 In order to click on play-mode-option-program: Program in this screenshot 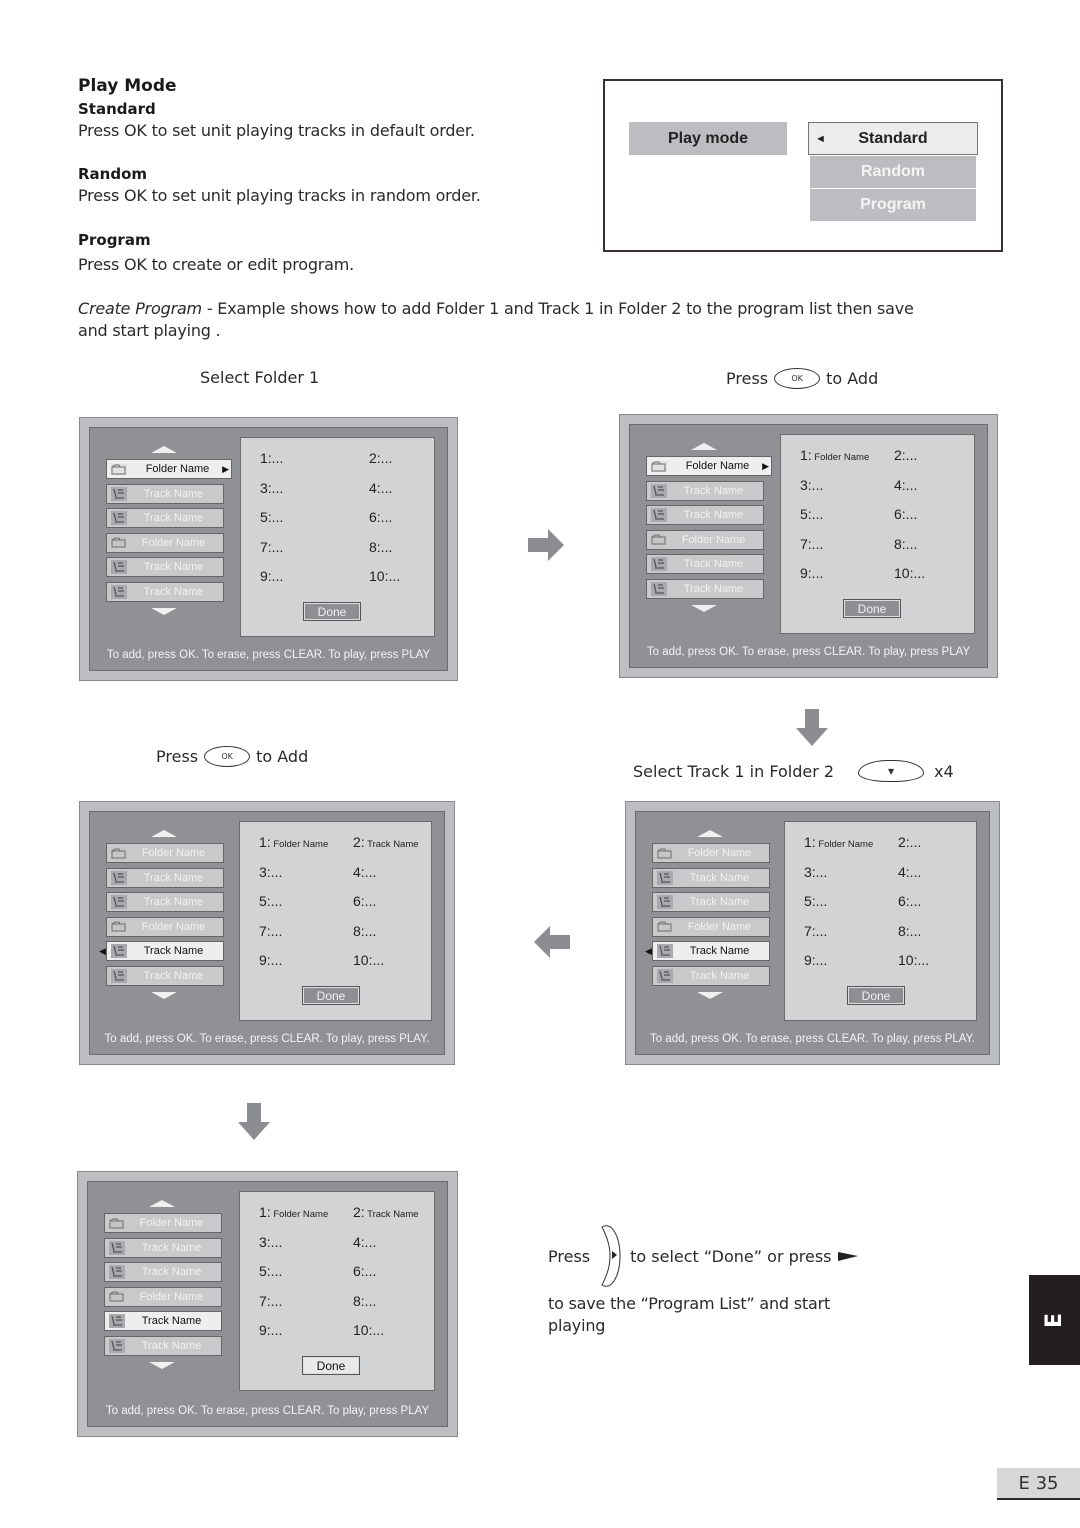, I will do `click(893, 205)`.